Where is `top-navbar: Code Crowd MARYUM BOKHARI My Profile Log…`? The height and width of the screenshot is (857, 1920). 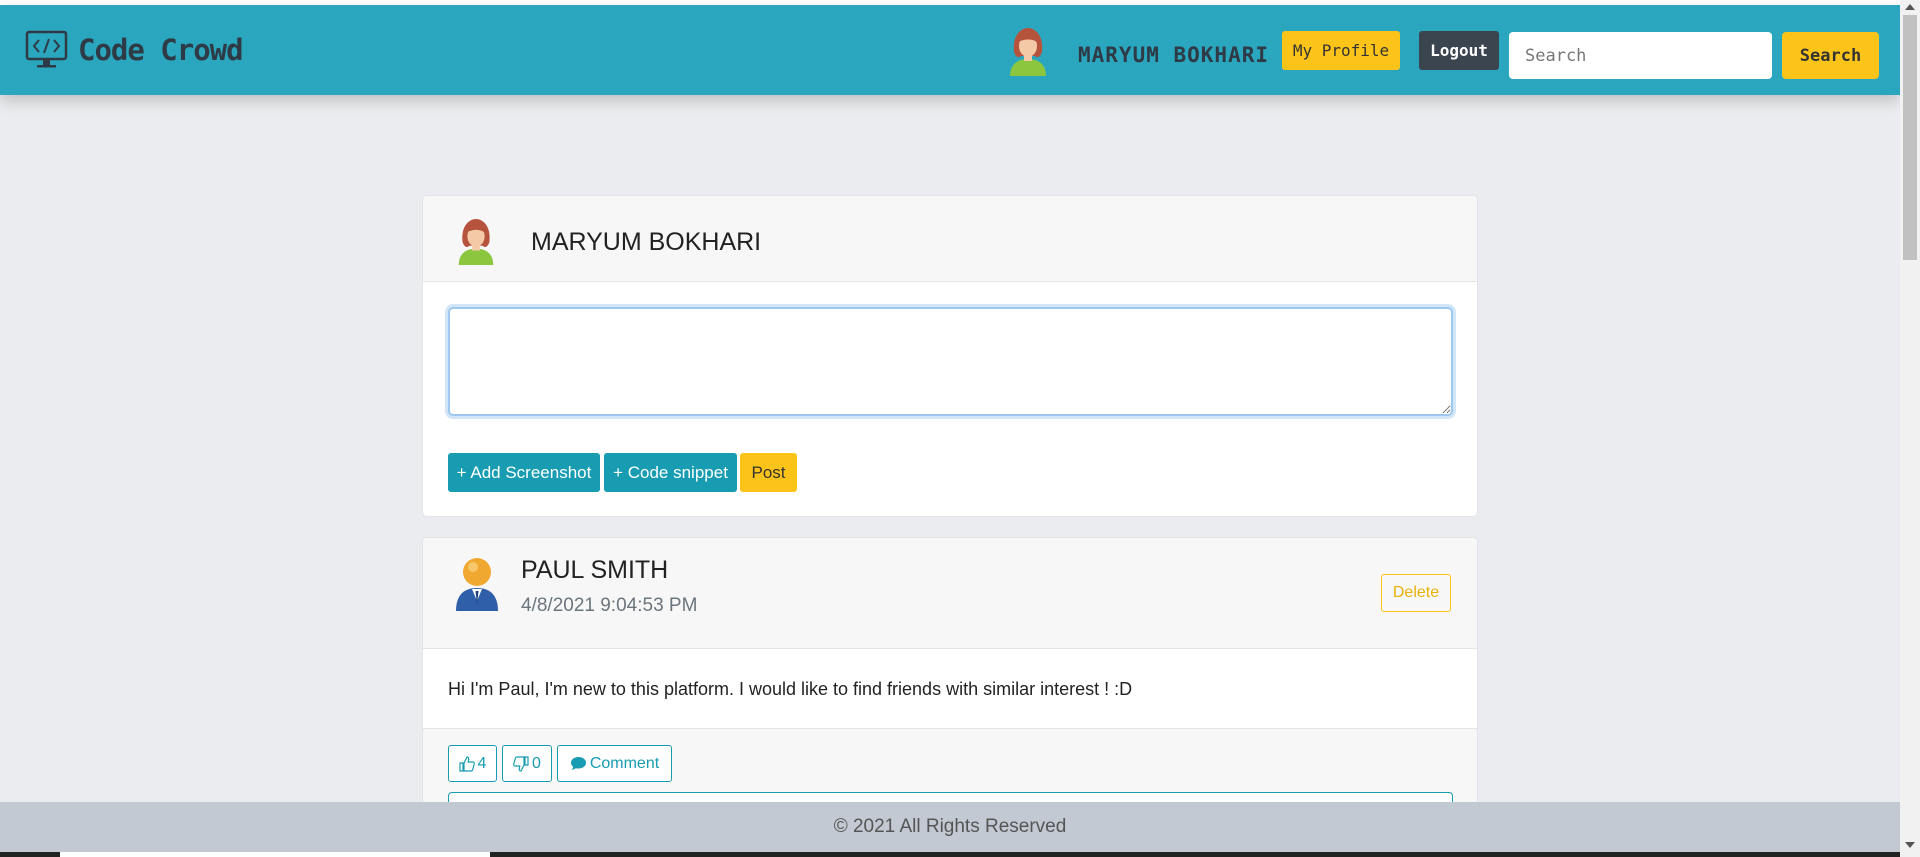
top-navbar: Code Crowd MARYUM BOKHARI My Profile Log… is located at coordinates (950, 50).